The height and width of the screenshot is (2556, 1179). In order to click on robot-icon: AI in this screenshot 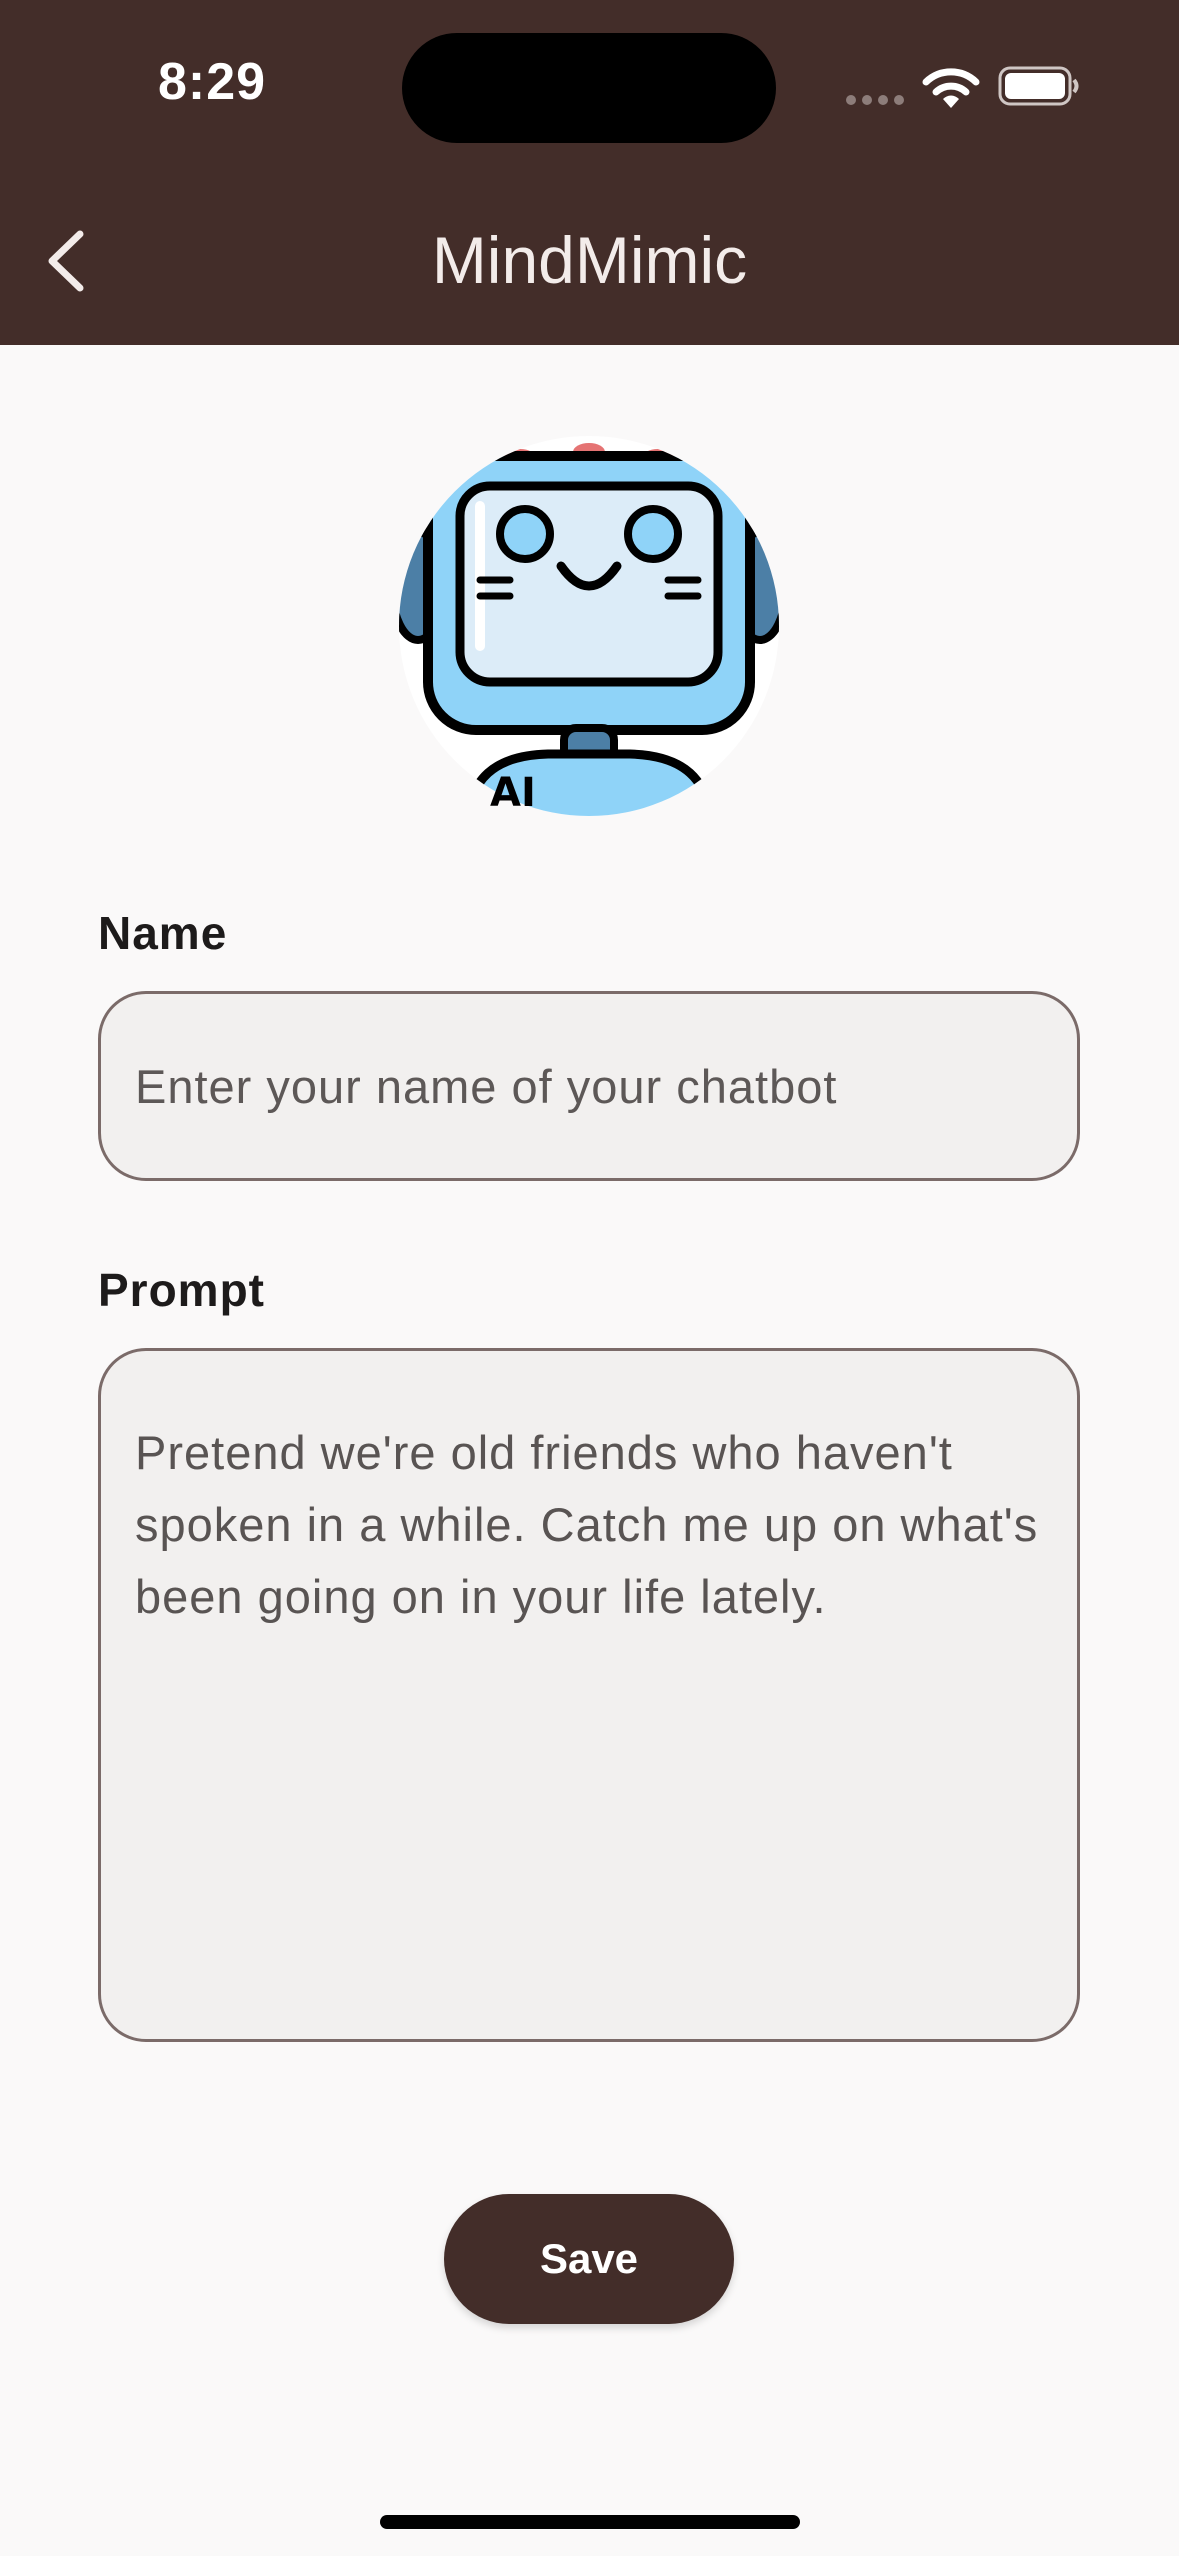, I will do `click(589, 626)`.